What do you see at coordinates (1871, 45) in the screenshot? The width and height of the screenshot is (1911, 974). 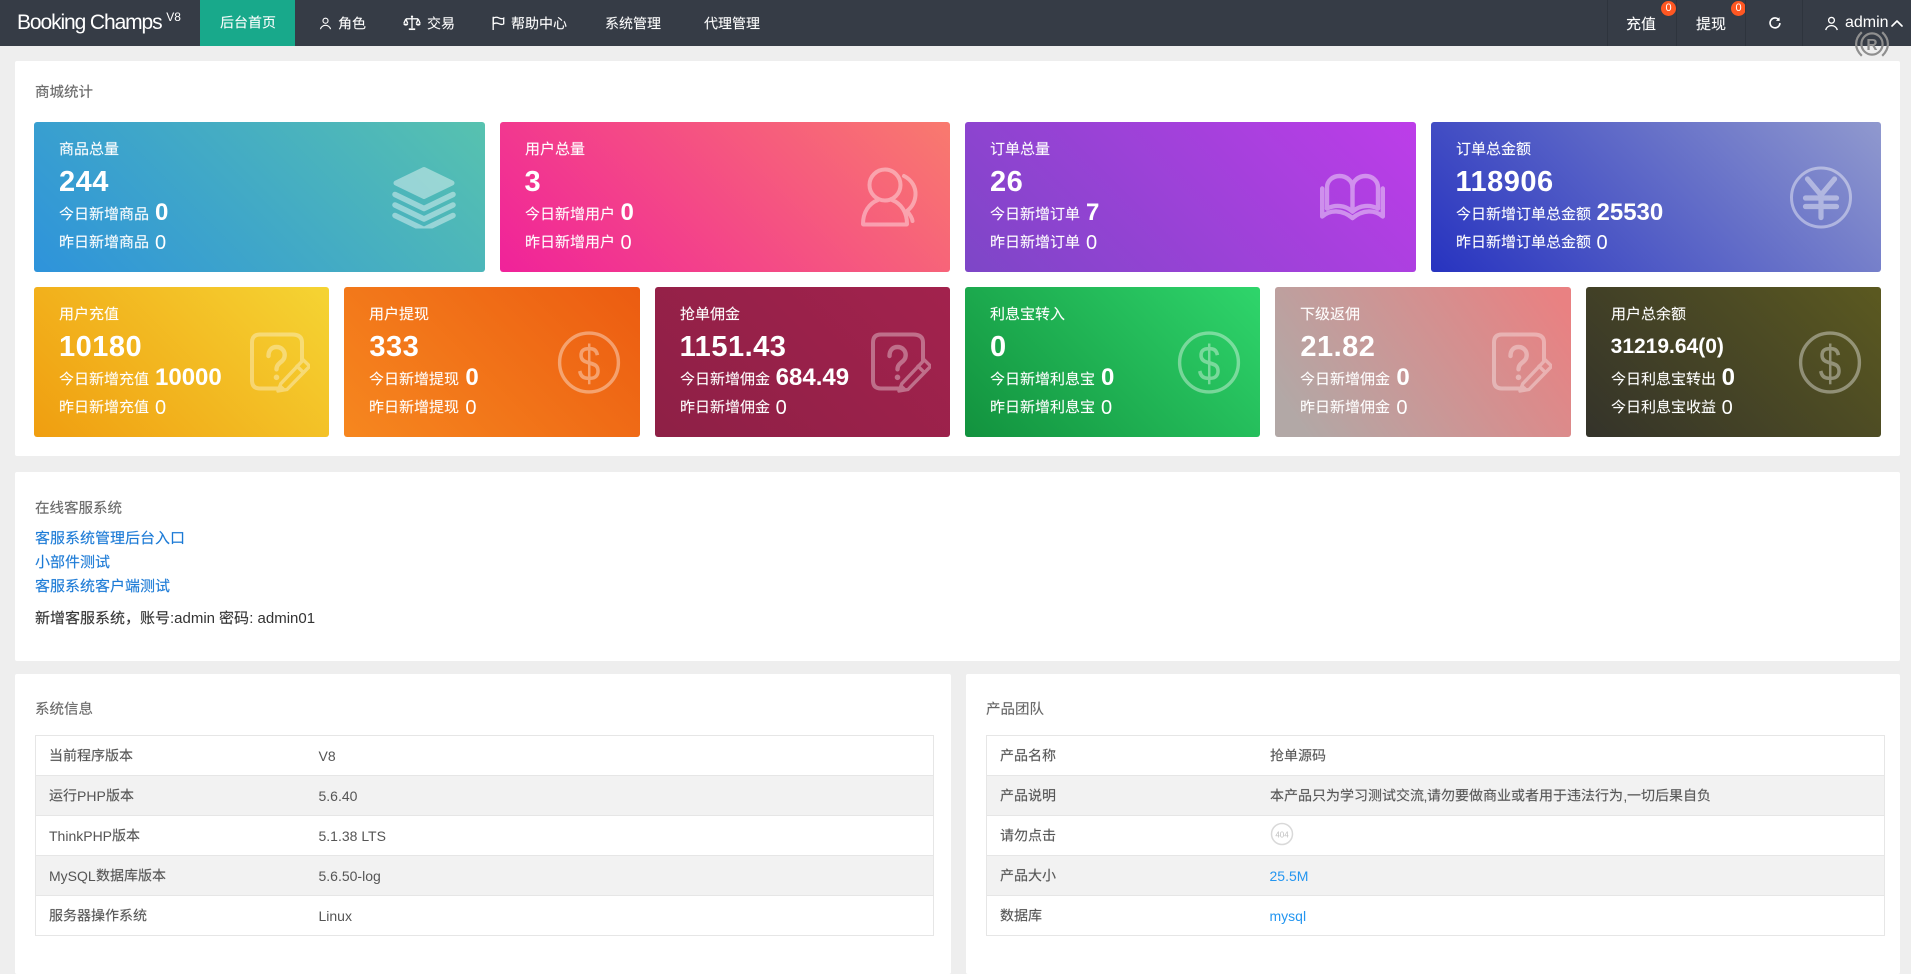 I see `svg-text: R` at bounding box center [1871, 45].